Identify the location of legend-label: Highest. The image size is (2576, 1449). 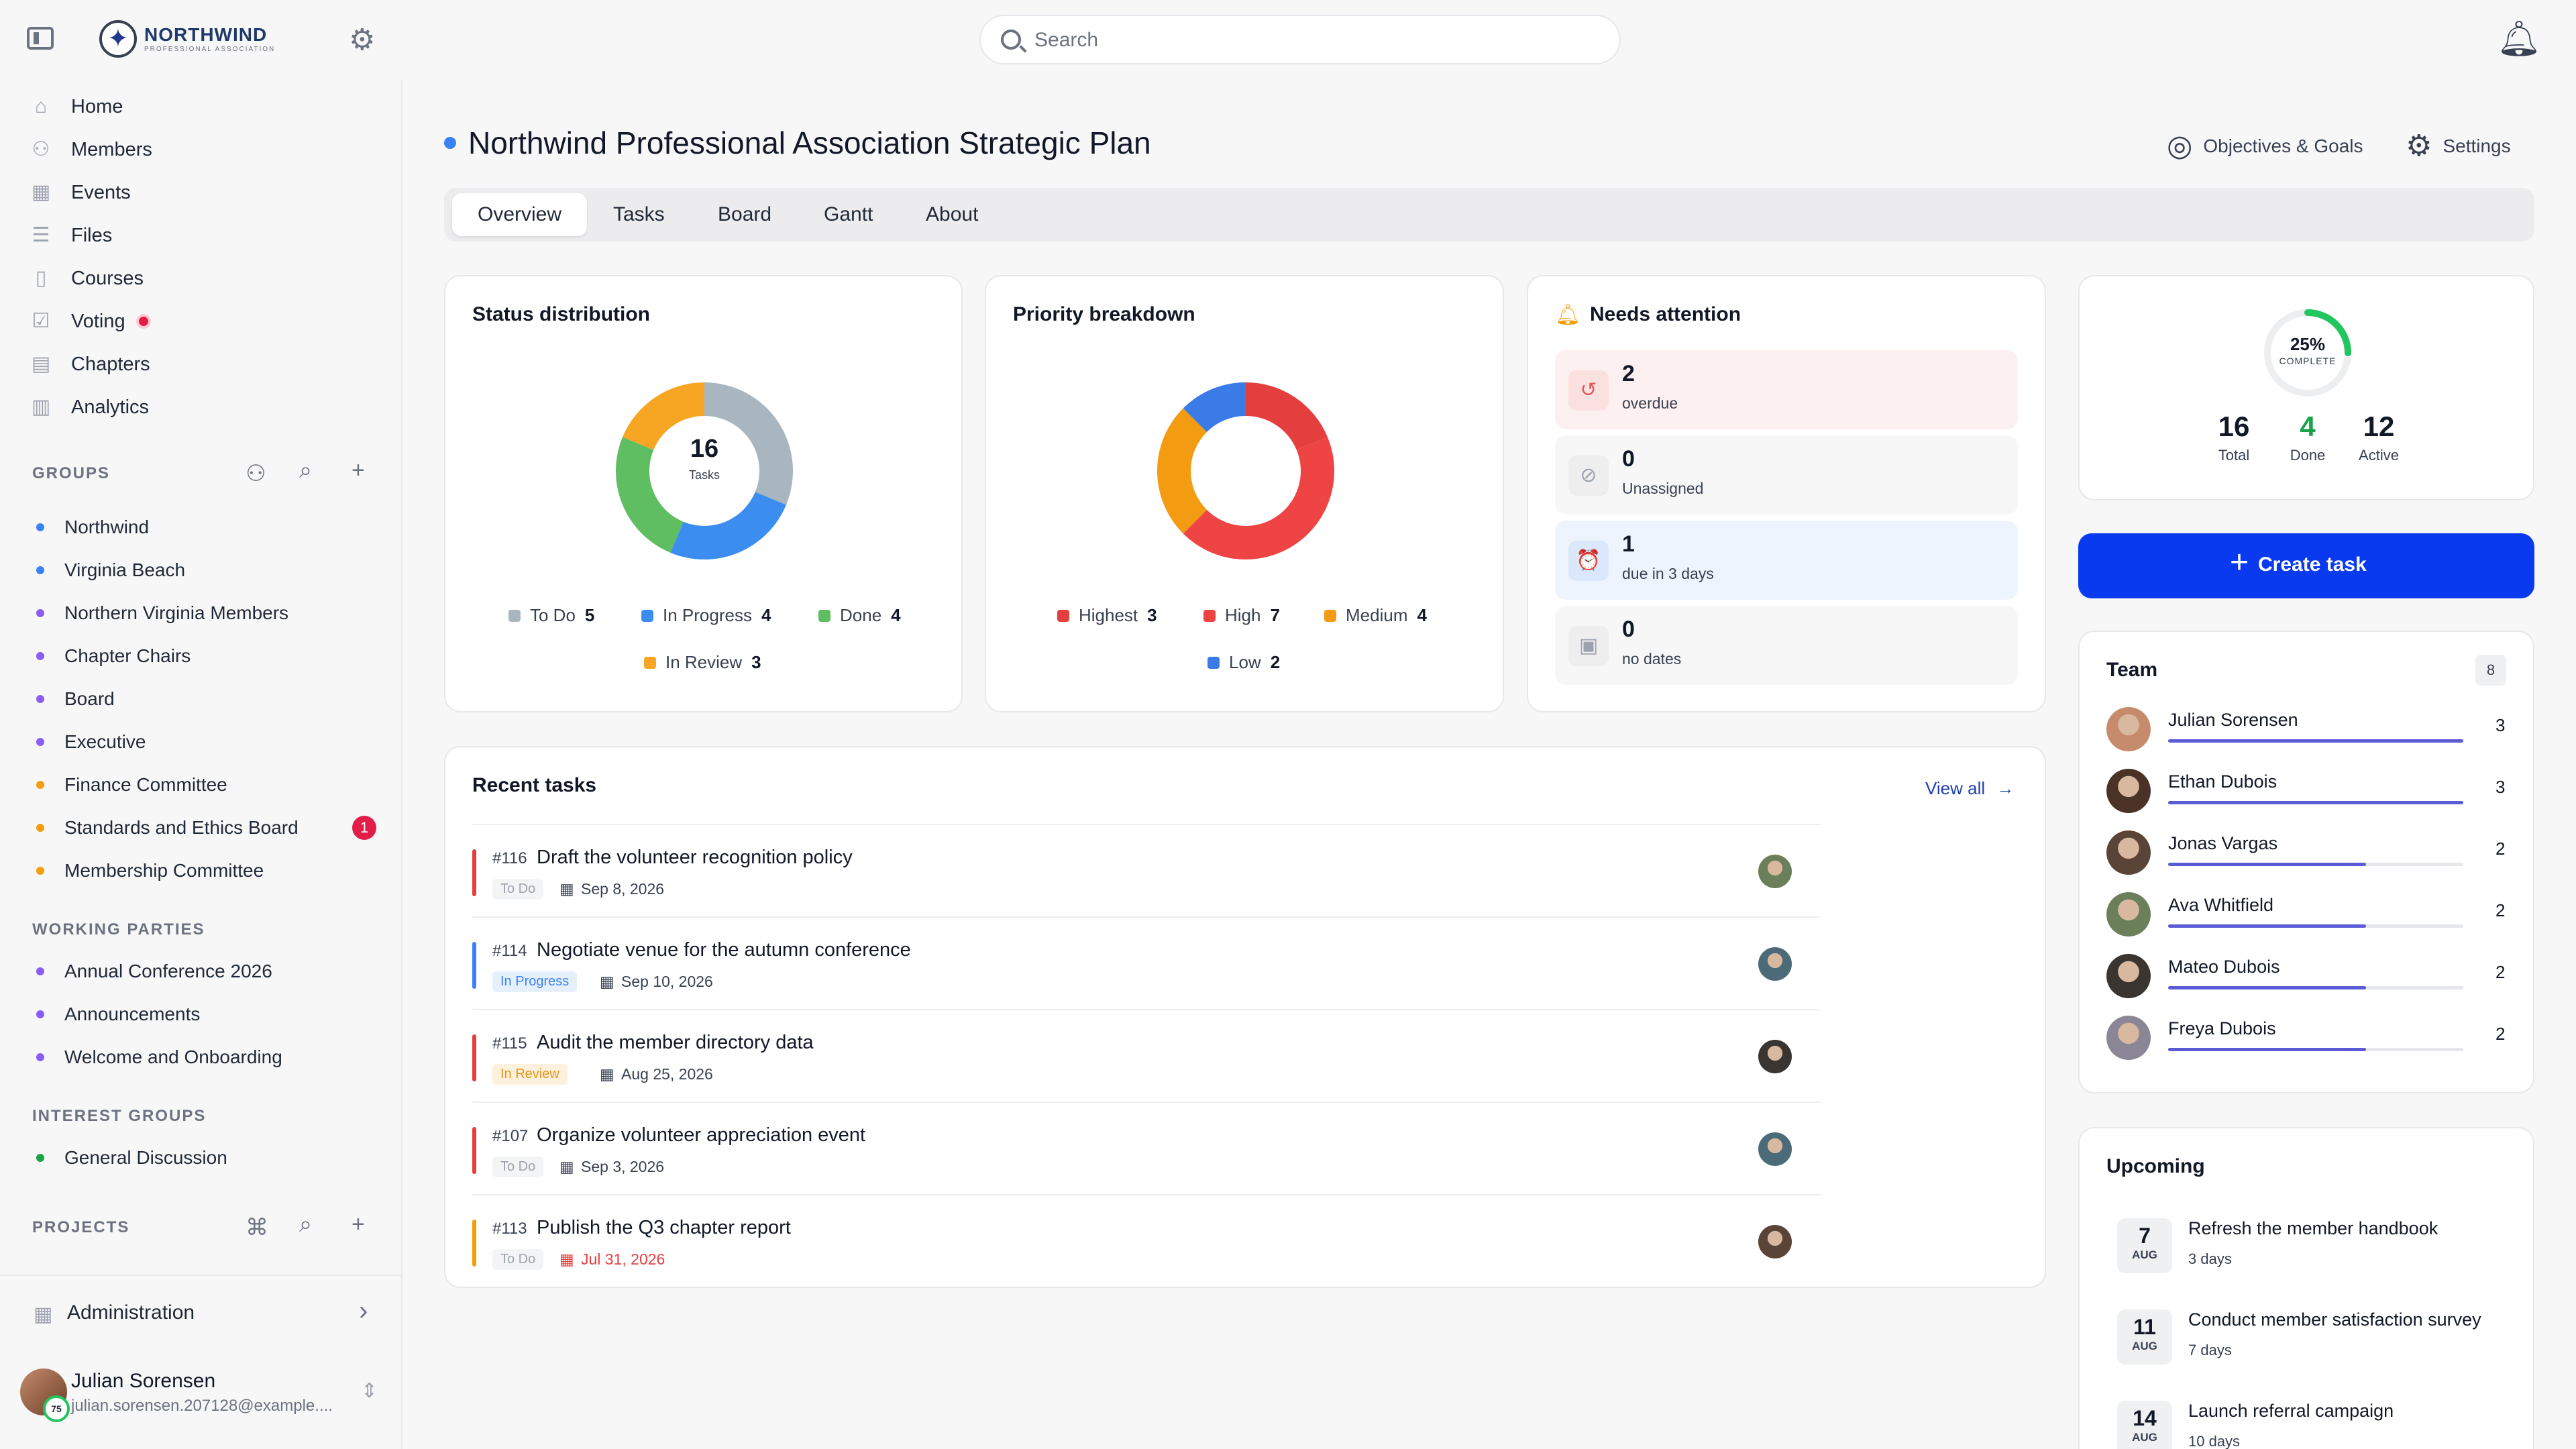
(1108, 615).